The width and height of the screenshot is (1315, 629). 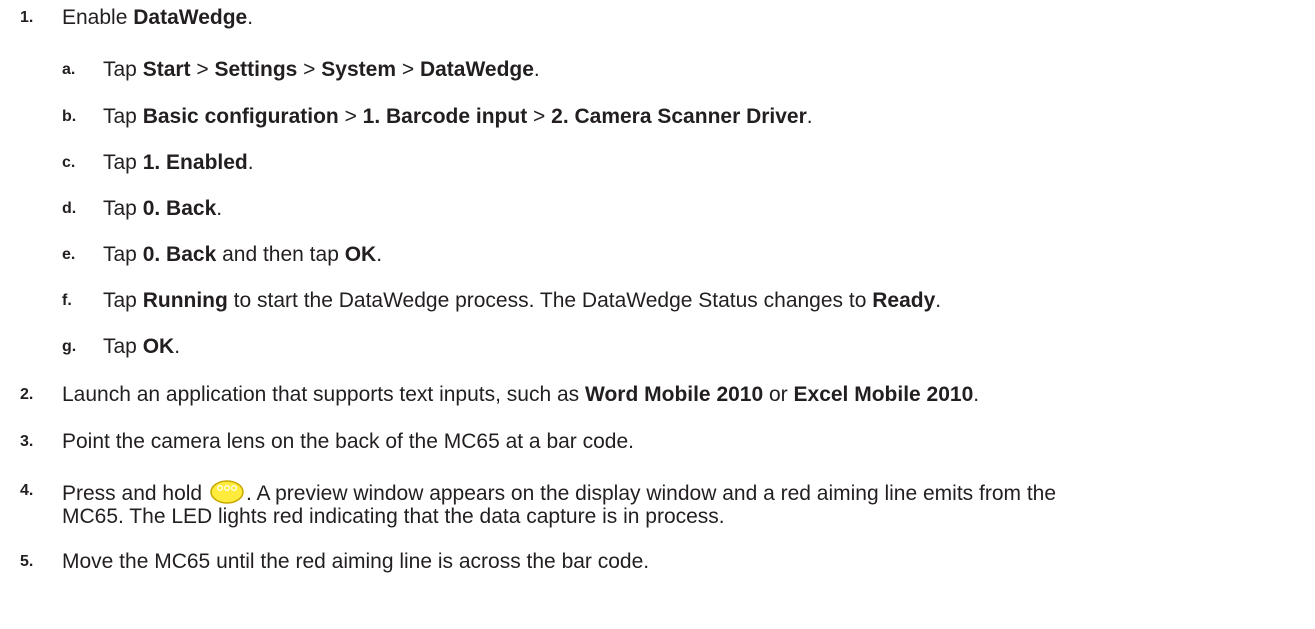 What do you see at coordinates (27, 561) in the screenshot?
I see `step-5-number: 5.` at bounding box center [27, 561].